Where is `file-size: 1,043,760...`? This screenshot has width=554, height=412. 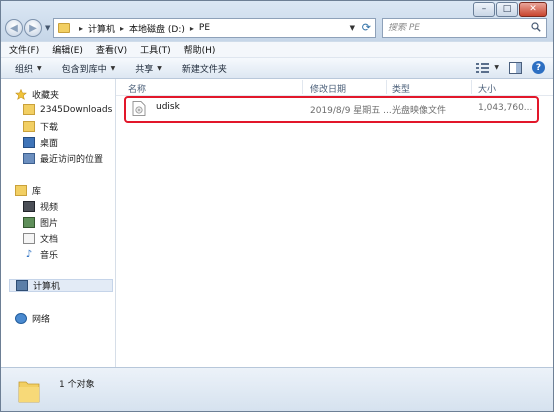
file-size: 1,043,760... is located at coordinates (505, 108).